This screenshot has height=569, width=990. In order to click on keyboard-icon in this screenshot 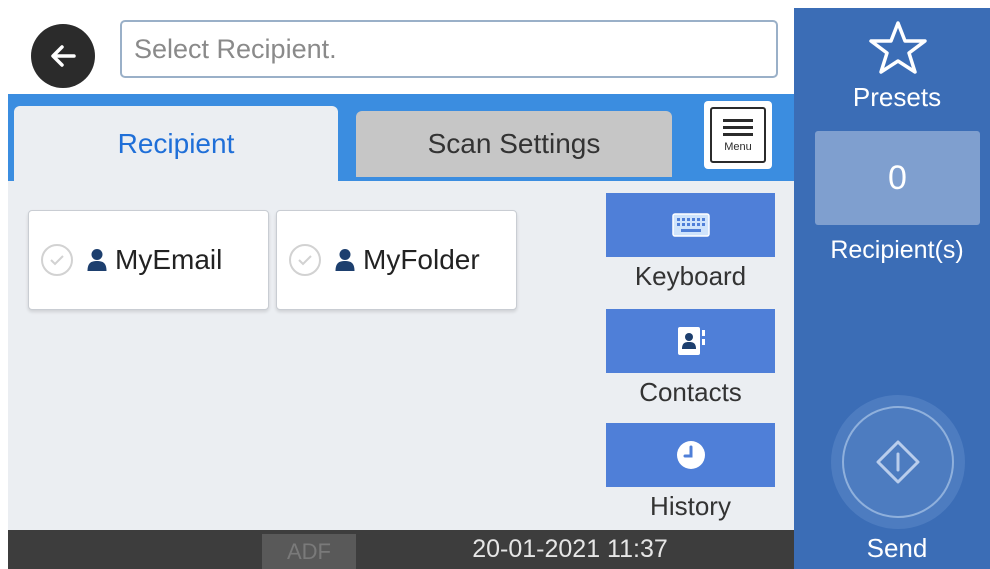, I will do `click(690, 225)`.